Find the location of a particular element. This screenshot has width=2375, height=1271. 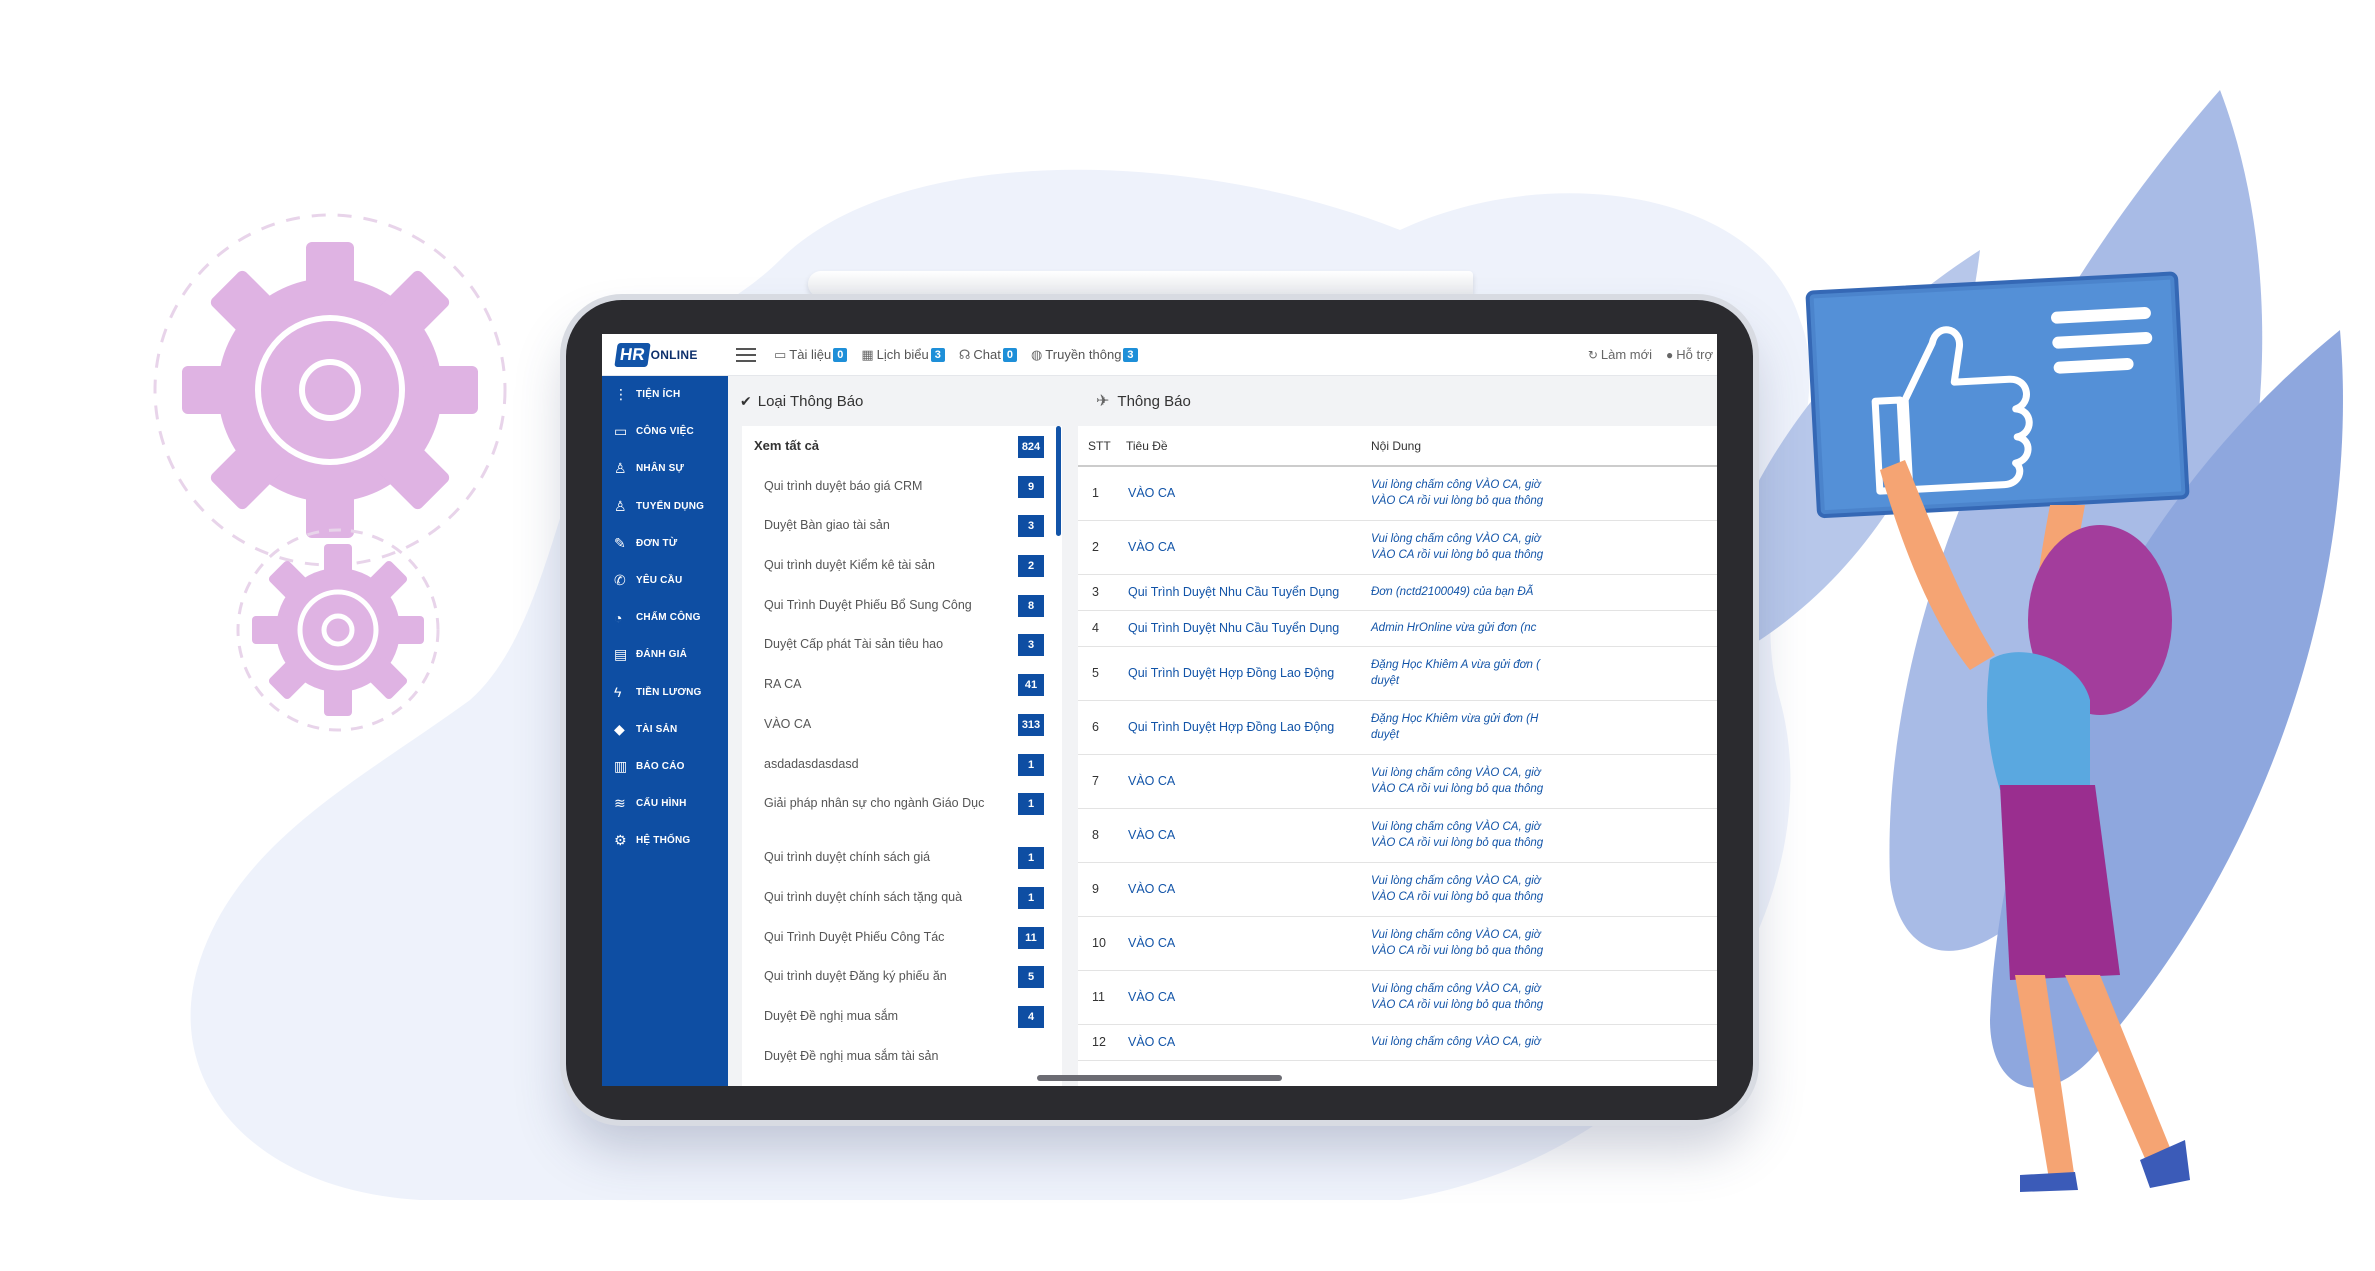

list-item: Qui Trình Duyệt Phiếu Bổ Sung Công 8 is located at coordinates (902, 605).